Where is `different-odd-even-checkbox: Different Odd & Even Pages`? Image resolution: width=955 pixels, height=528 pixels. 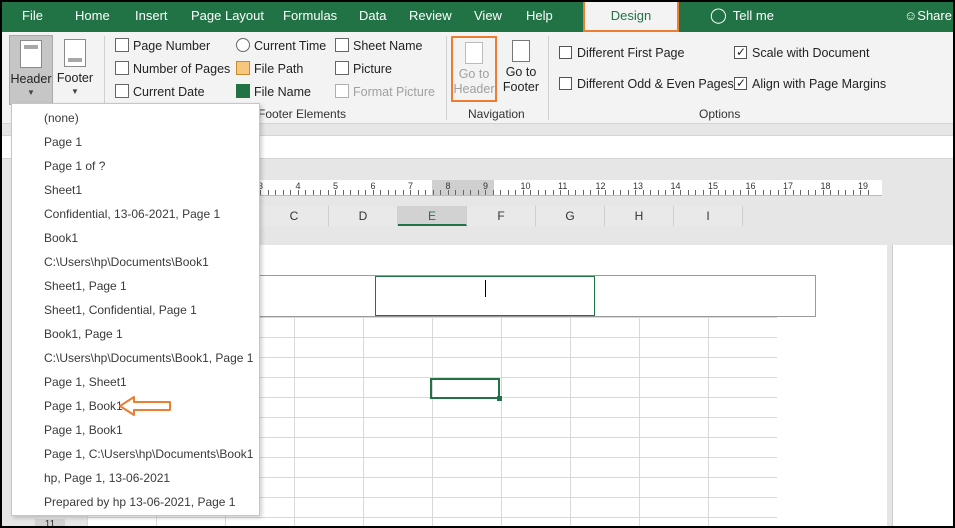 different-odd-even-checkbox: Different Odd & Even Pages is located at coordinates (646, 84).